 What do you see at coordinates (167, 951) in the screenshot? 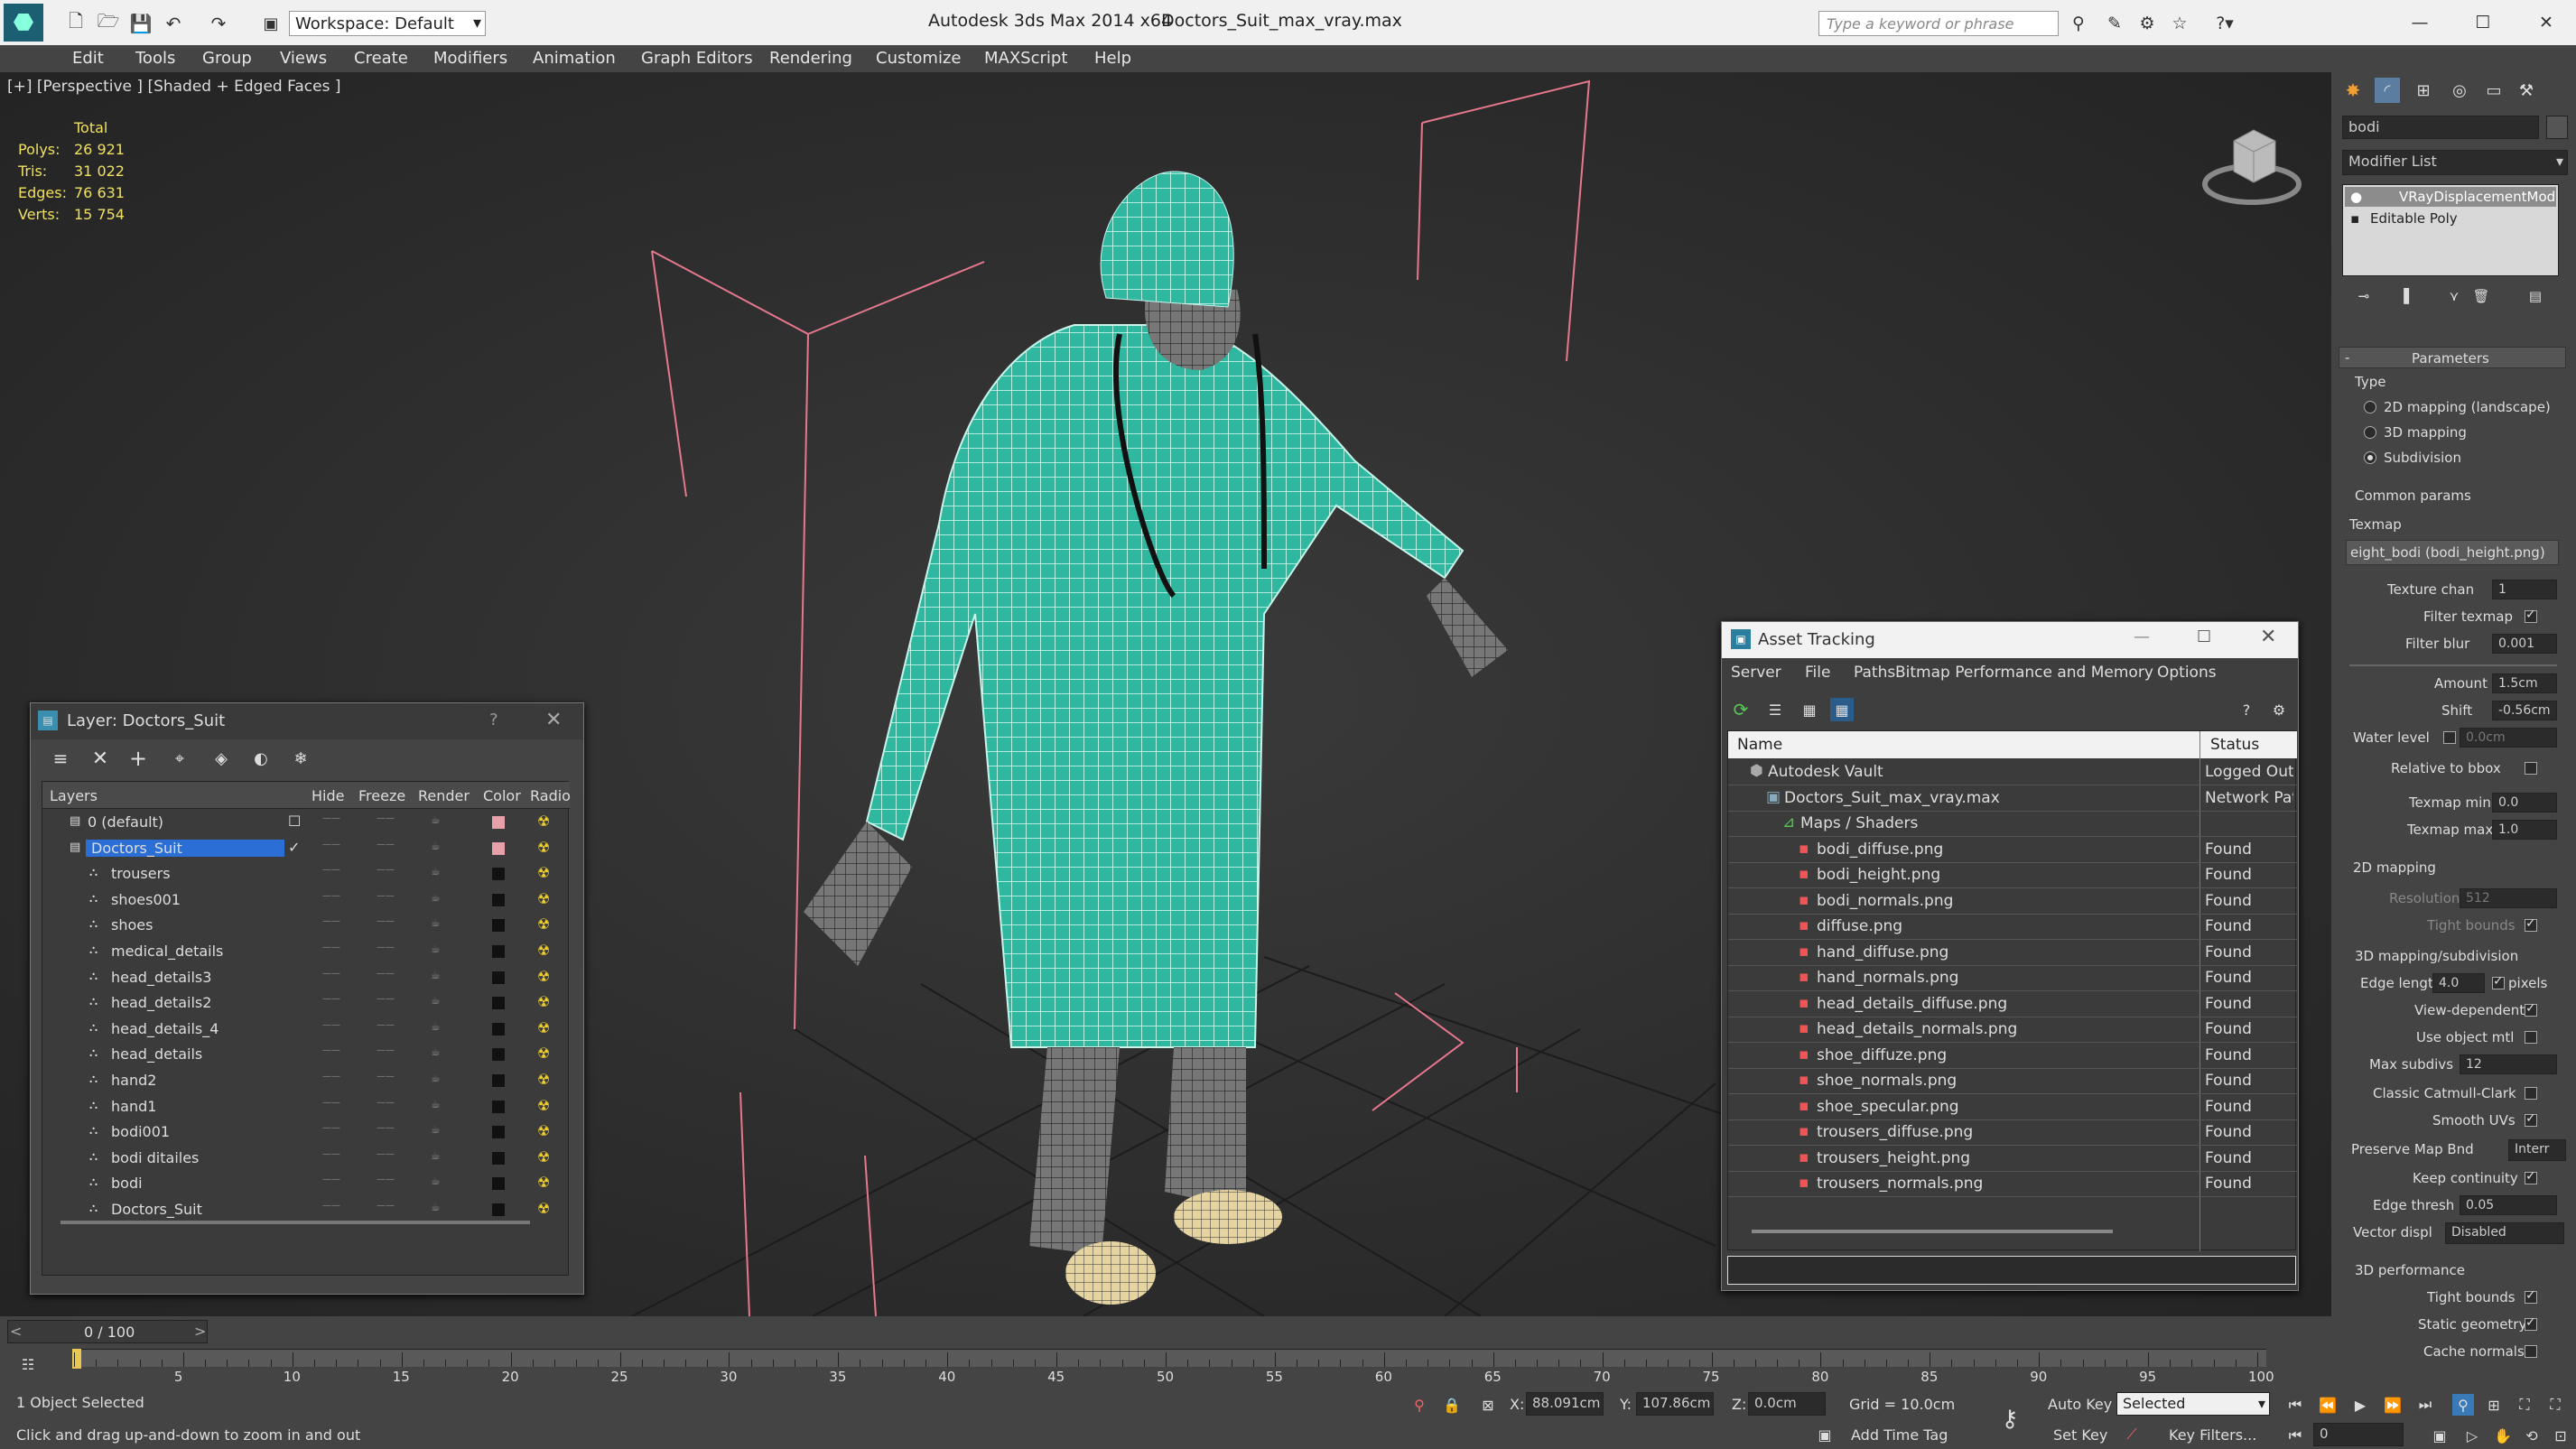
I see `layer-name: medical_details` at bounding box center [167, 951].